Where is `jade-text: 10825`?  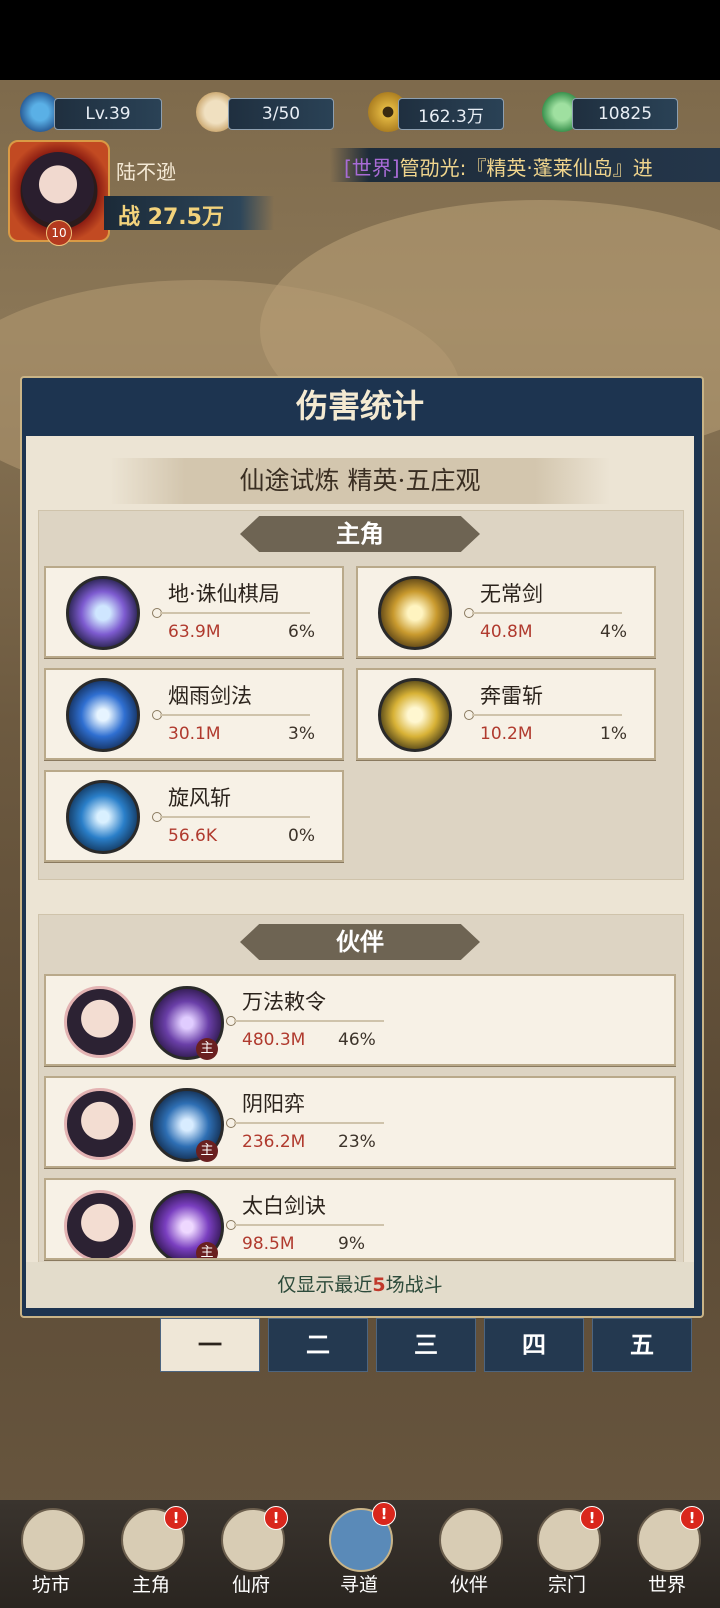
jade-text: 10825 is located at coordinates (625, 114).